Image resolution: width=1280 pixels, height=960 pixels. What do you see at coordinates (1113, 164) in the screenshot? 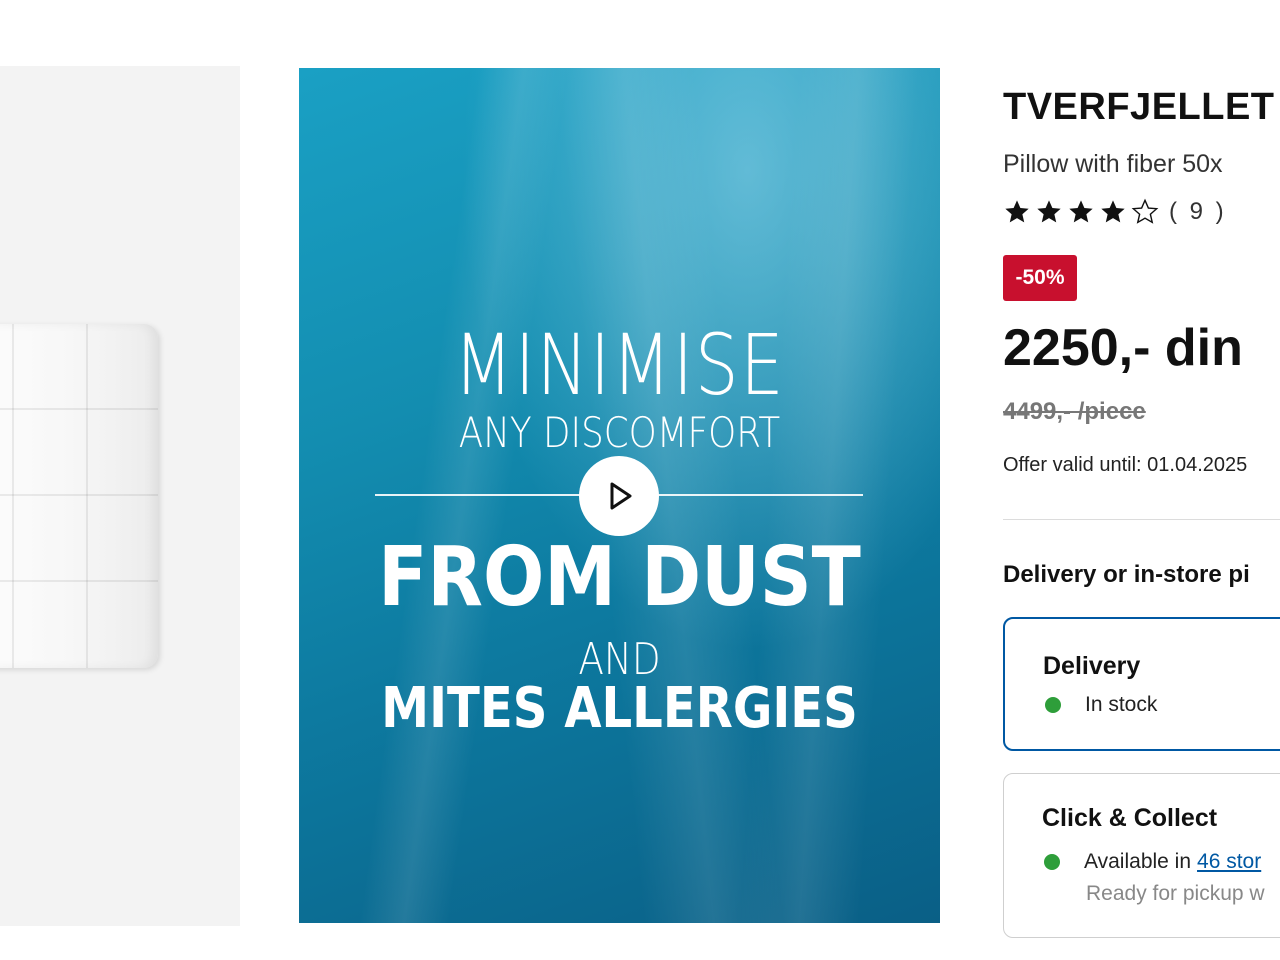
I see `product-description: Pillow with fiber 50x` at bounding box center [1113, 164].